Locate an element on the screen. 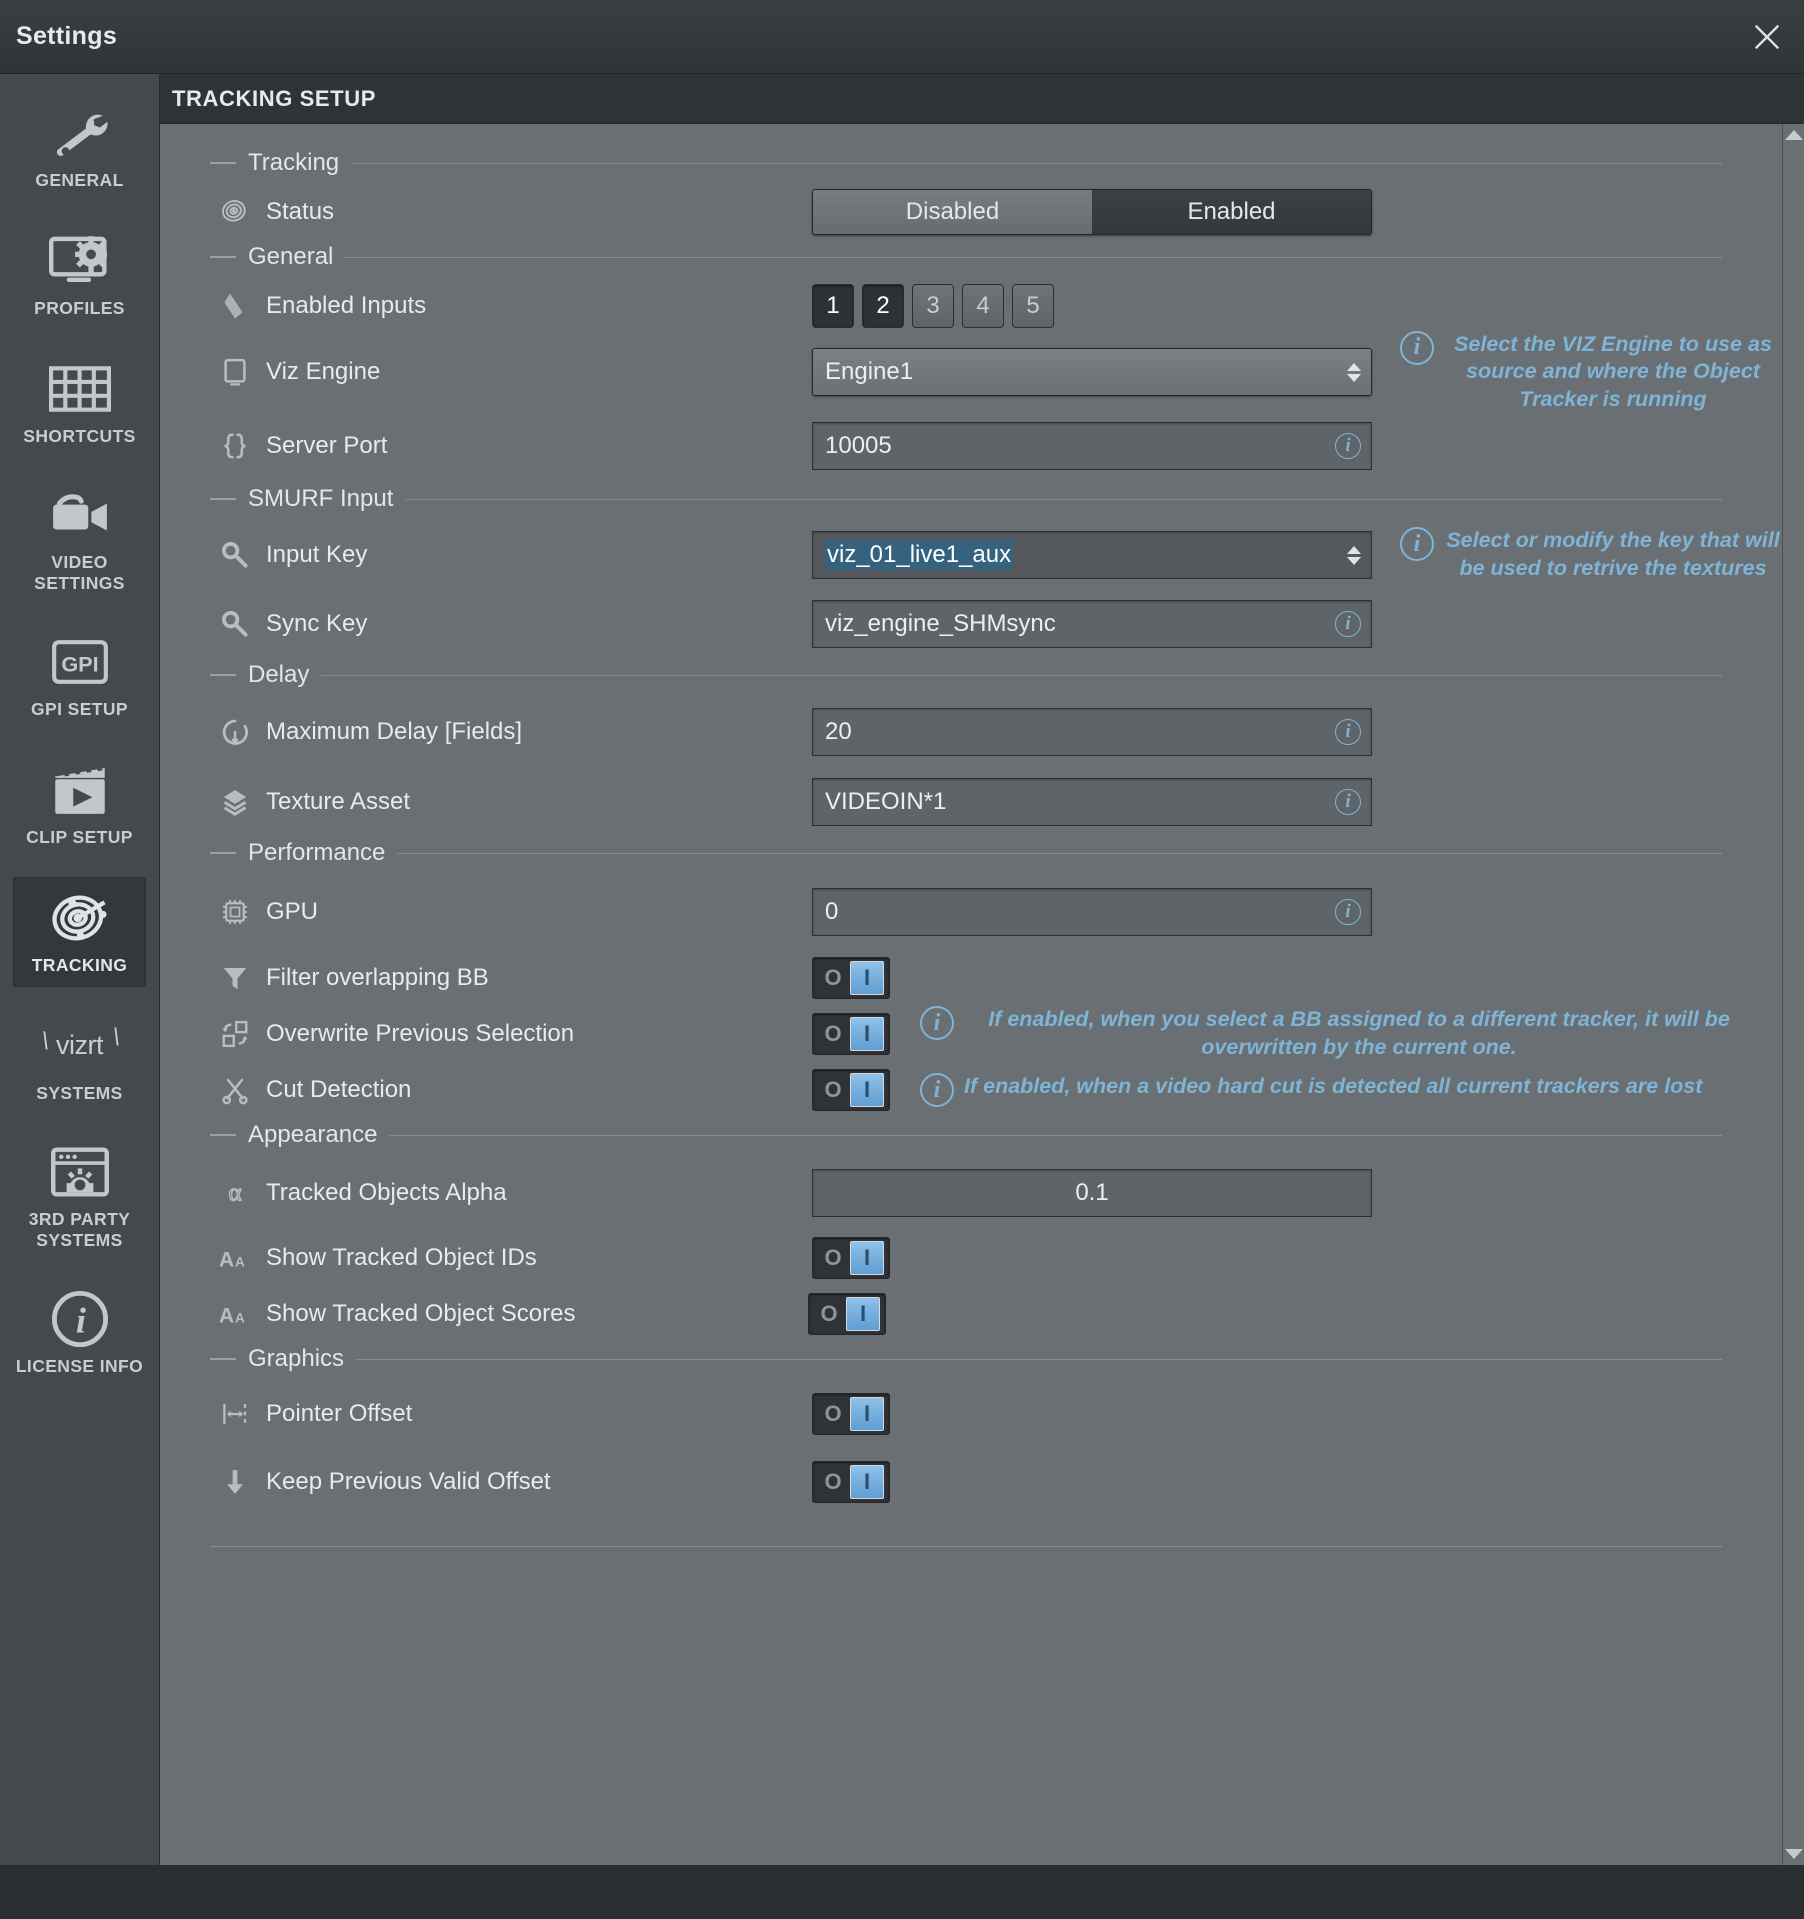 This screenshot has width=1804, height=1919. show-tracked-object-ids-toggle: O I is located at coordinates (851, 1258).